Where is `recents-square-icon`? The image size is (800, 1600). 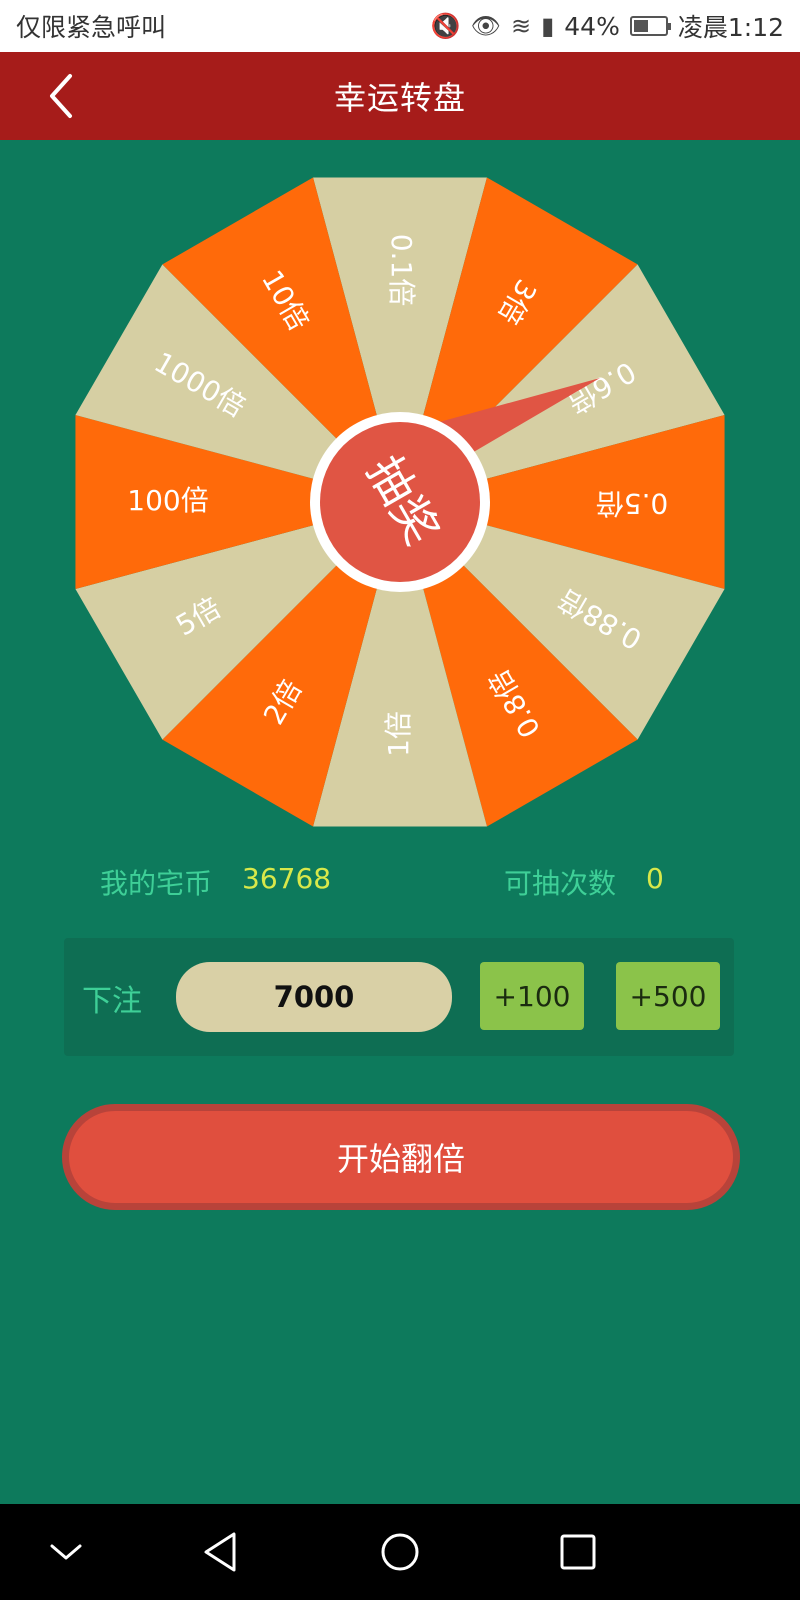 recents-square-icon is located at coordinates (578, 1552).